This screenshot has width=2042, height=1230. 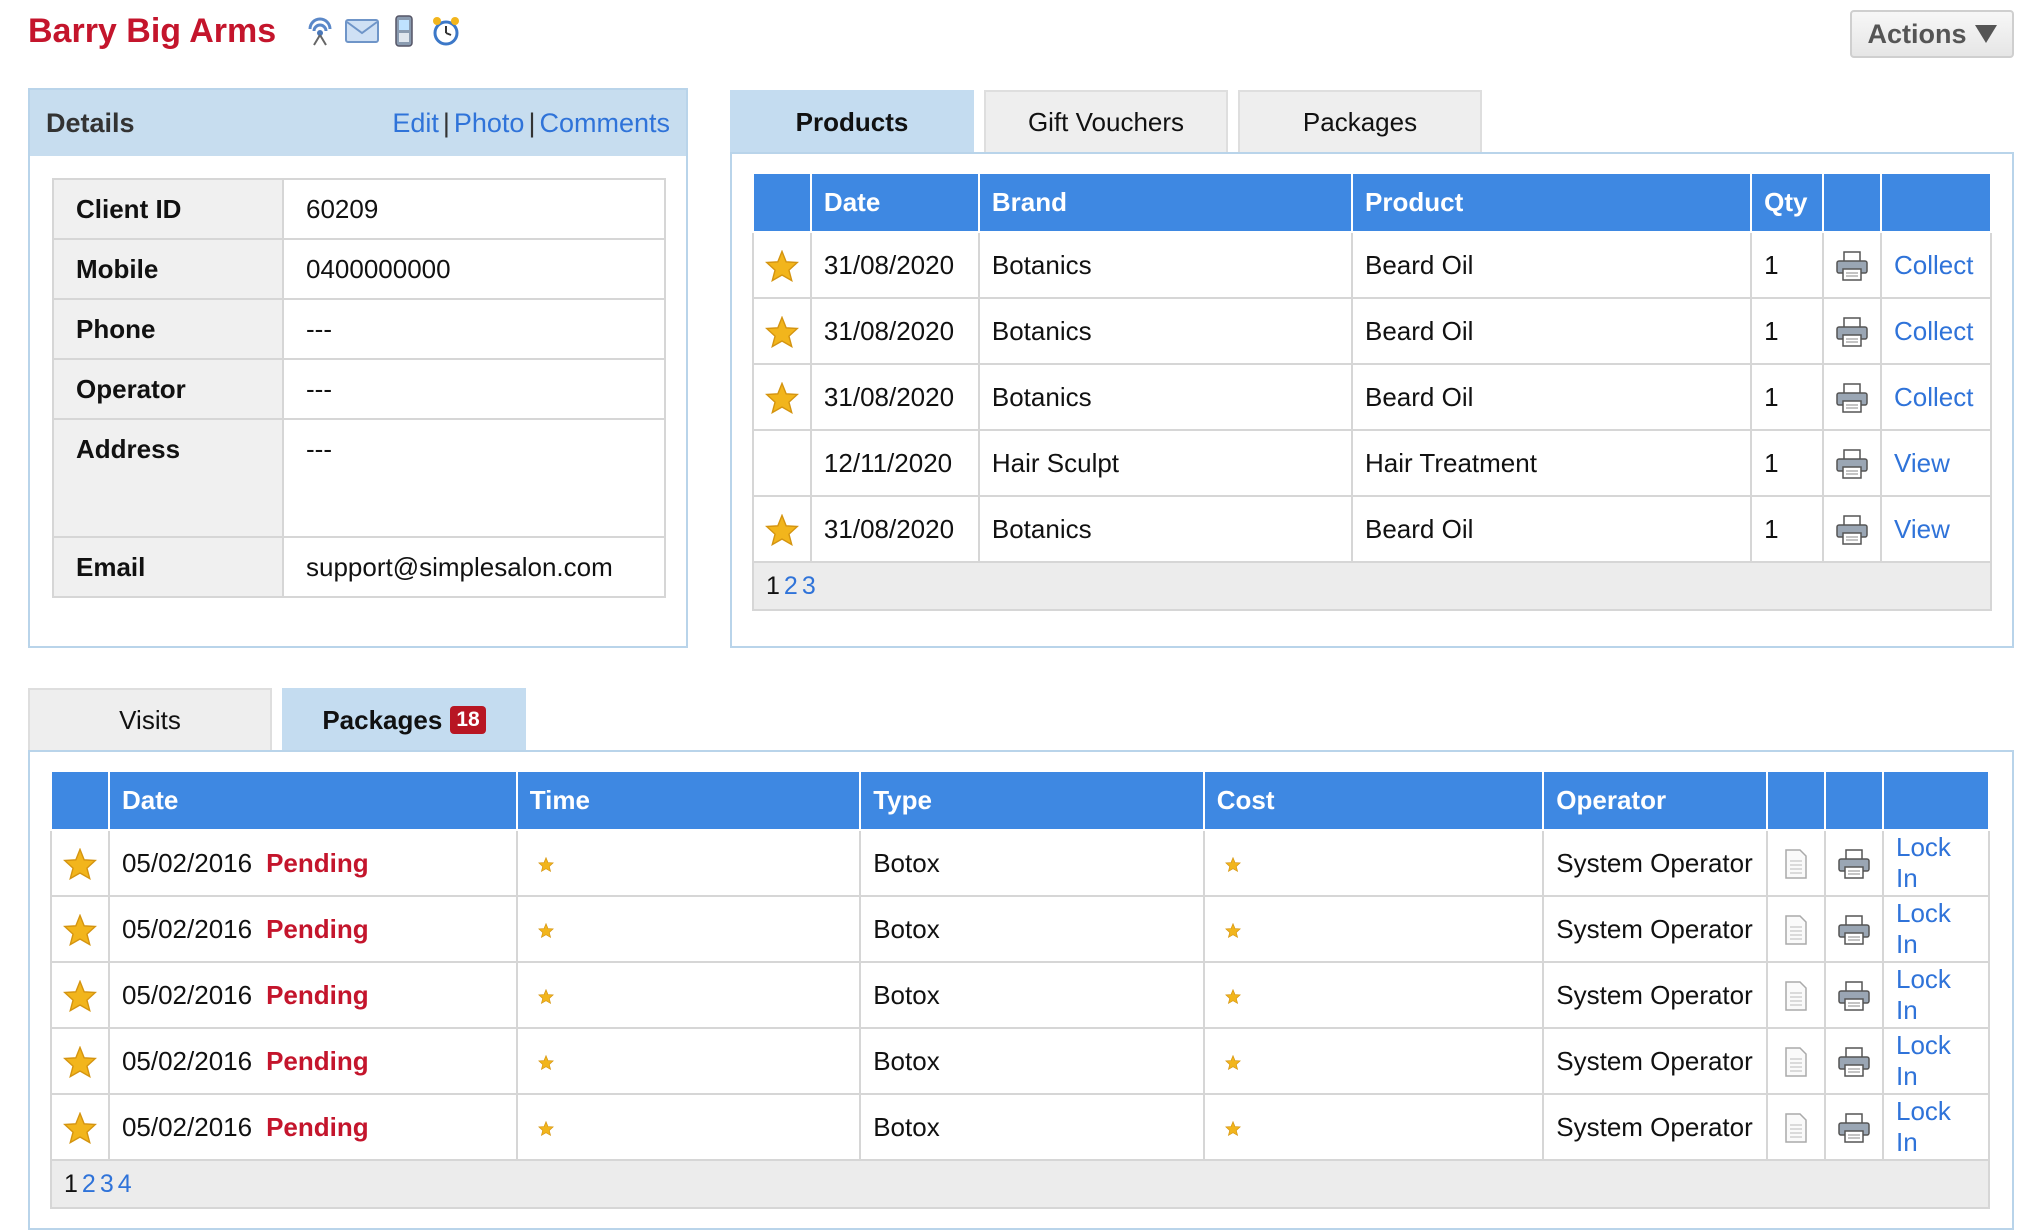 What do you see at coordinates (415, 123) in the screenshot?
I see `edit-link: Edit` at bounding box center [415, 123].